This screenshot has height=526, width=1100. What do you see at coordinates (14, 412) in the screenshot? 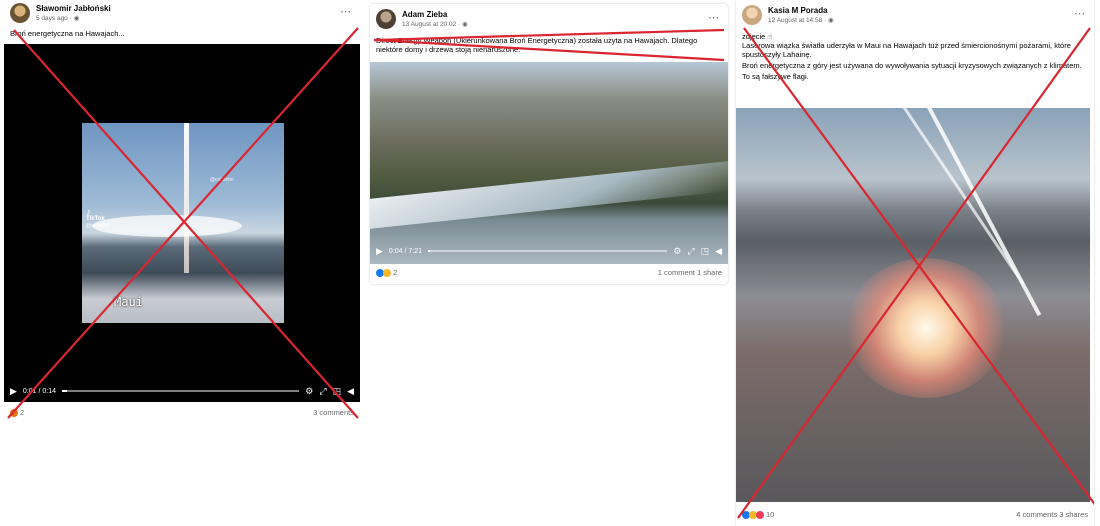
I see `angry-reaction-icon` at bounding box center [14, 412].